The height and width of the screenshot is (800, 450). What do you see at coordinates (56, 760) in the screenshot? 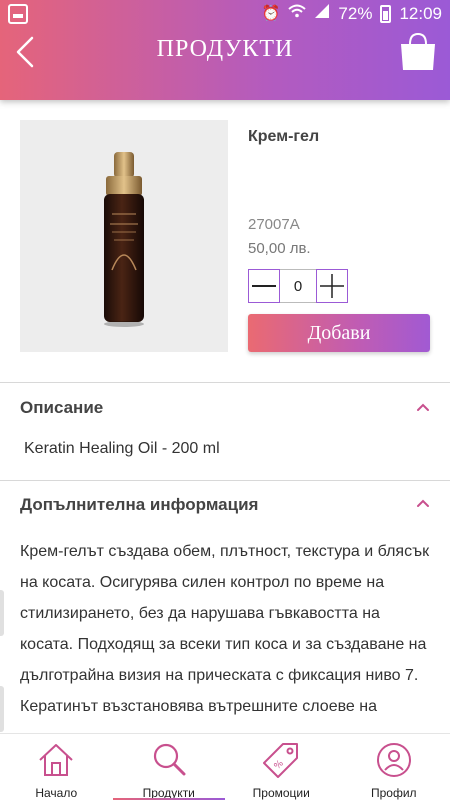
I see `home-icon` at bounding box center [56, 760].